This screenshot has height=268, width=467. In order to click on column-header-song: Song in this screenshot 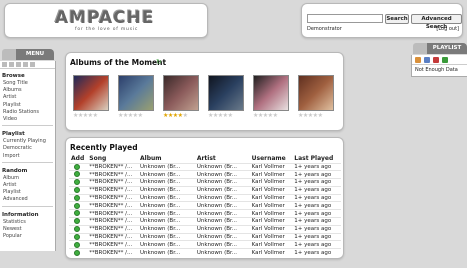, I will do `click(112, 158)`.